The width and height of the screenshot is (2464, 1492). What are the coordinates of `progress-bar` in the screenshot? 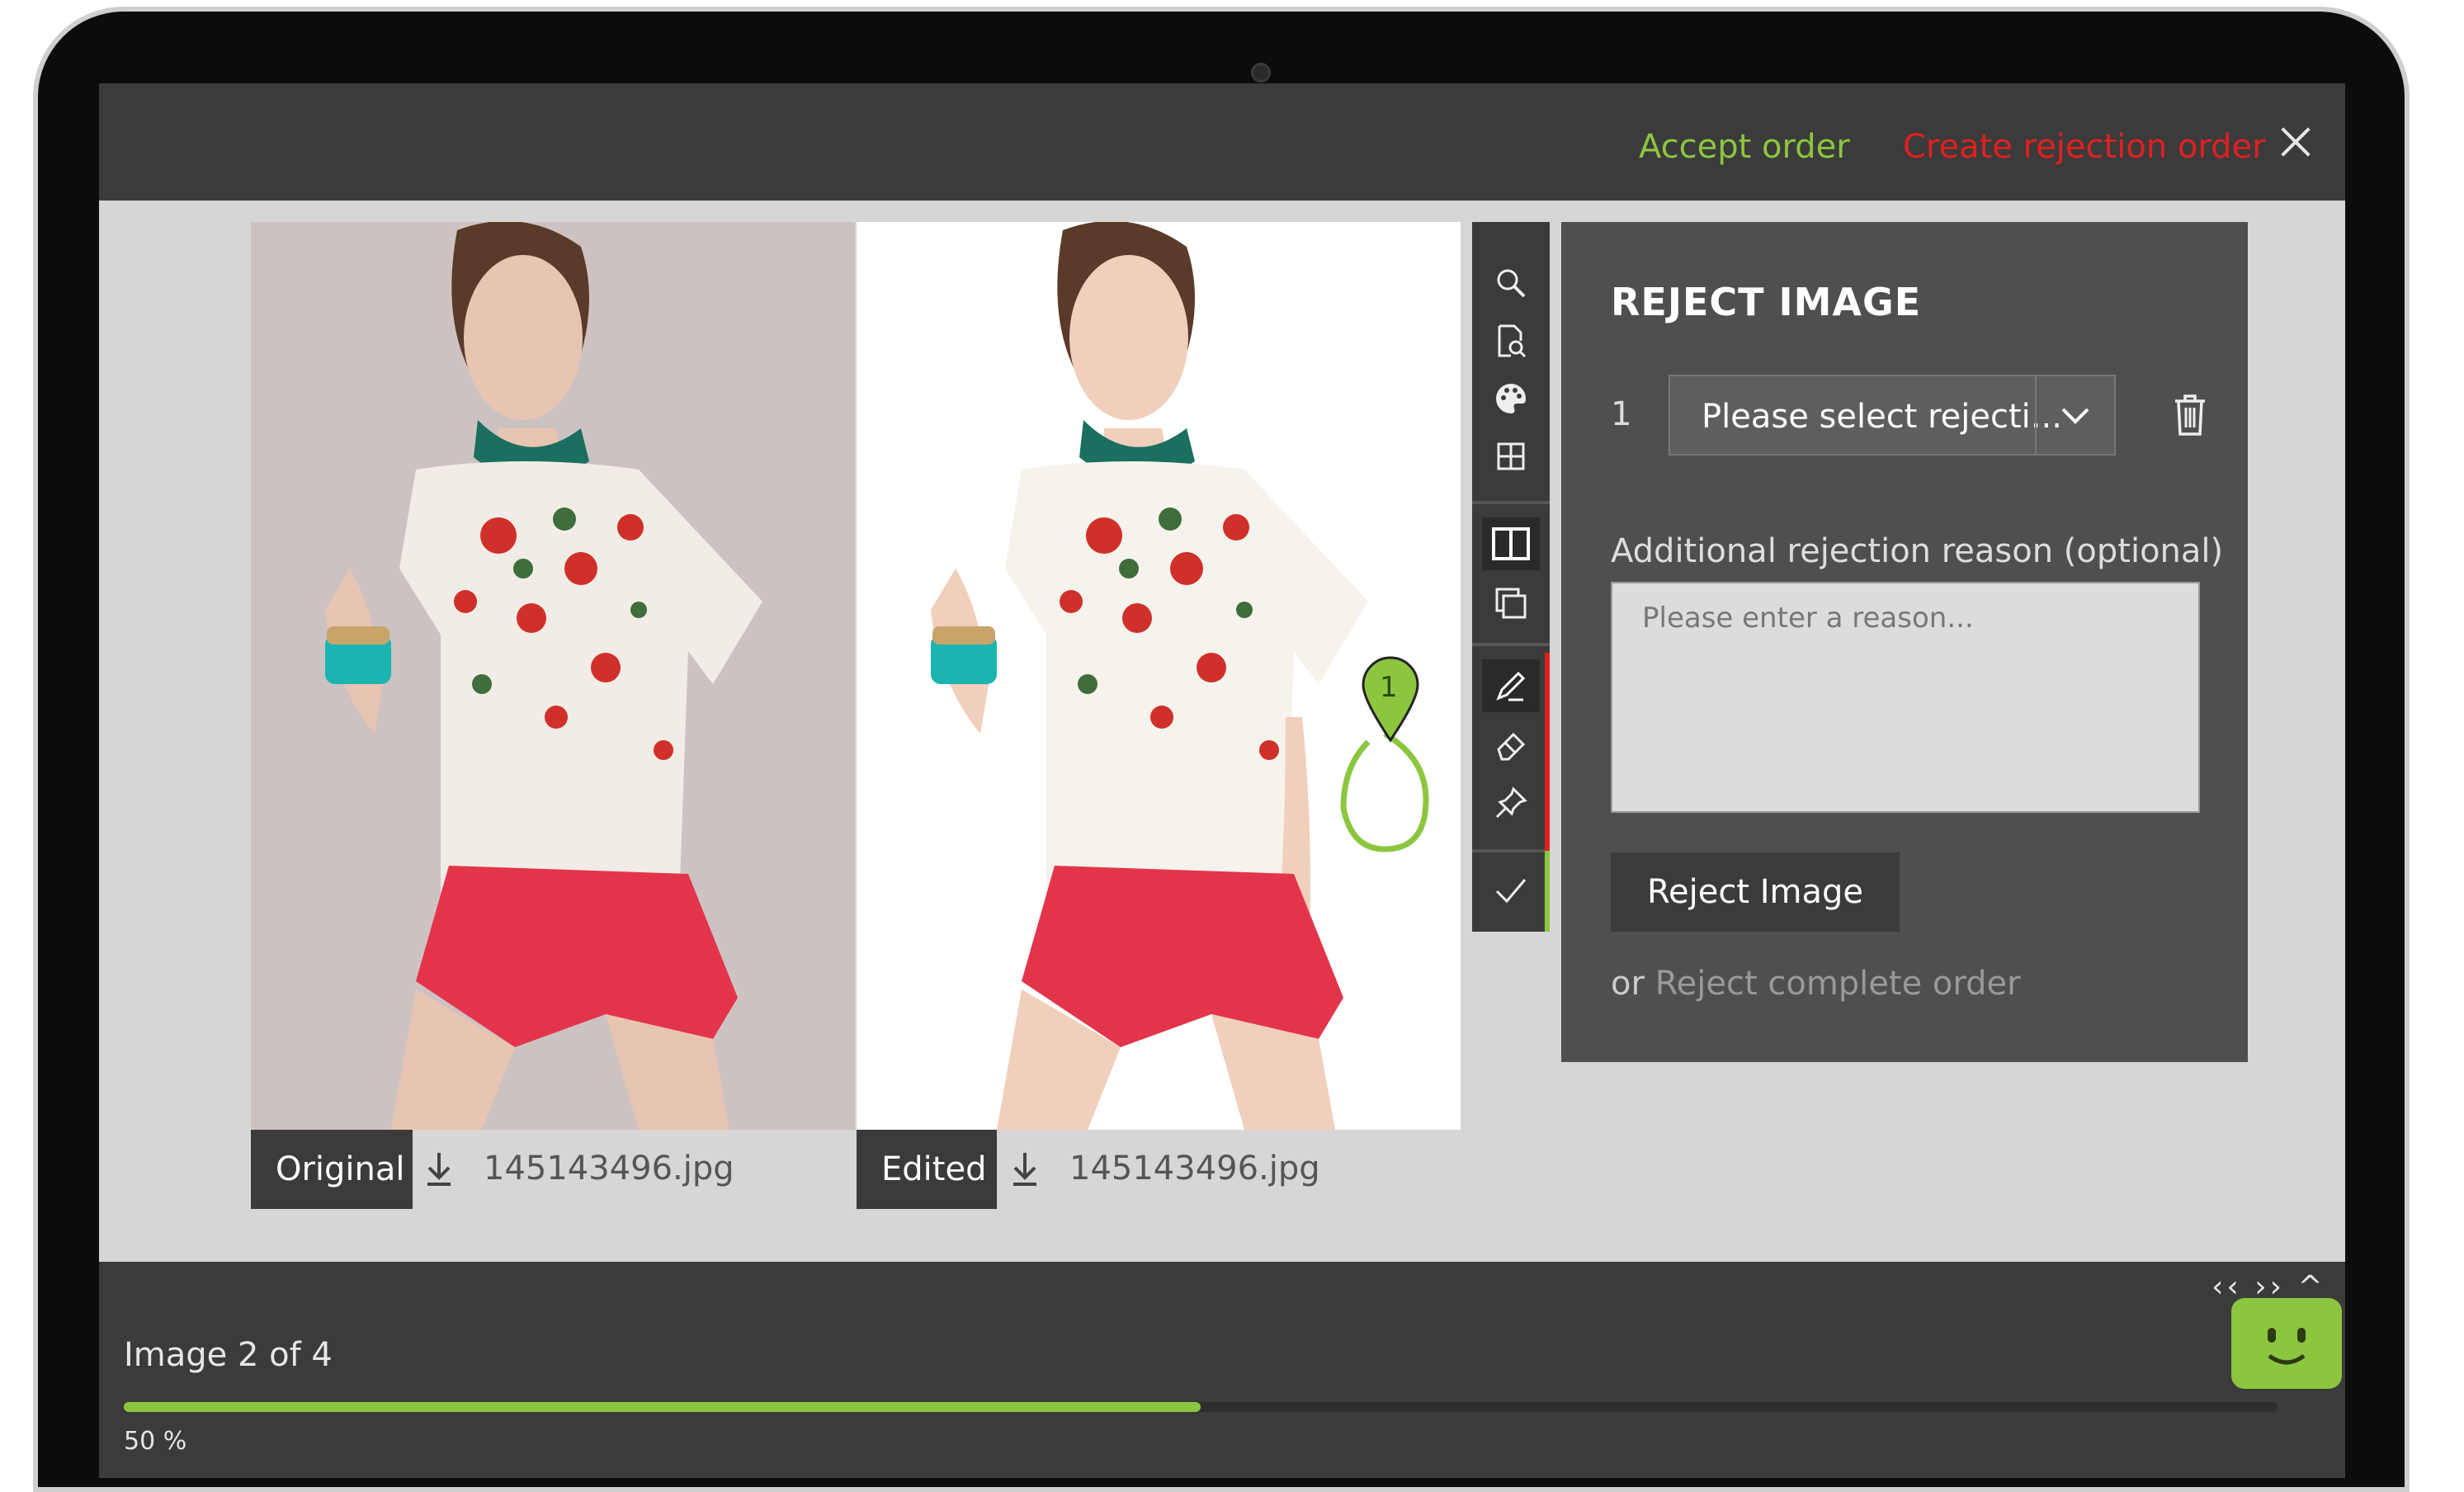 It's located at (1201, 1407).